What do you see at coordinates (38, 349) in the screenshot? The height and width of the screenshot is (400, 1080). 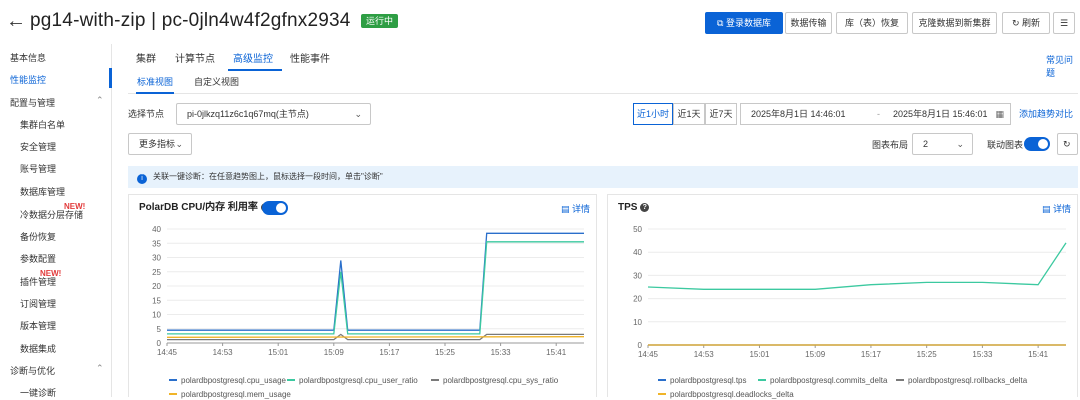 I see `sidebar-item-integration: 数据集成` at bounding box center [38, 349].